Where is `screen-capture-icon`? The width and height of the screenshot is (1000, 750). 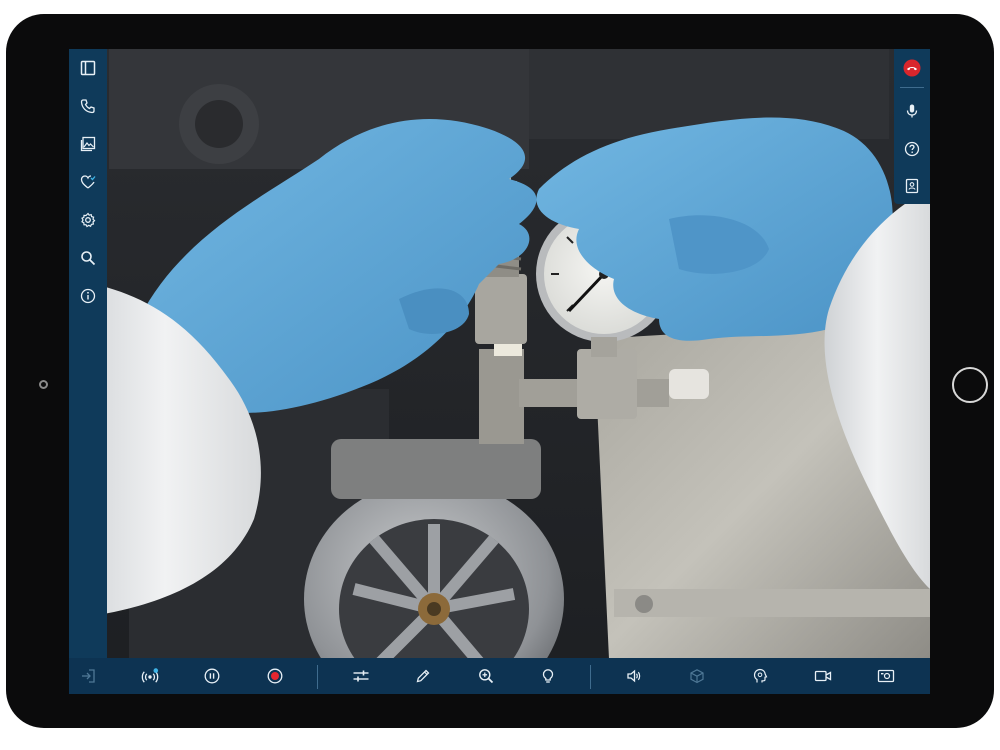
screen-capture-icon is located at coordinates (886, 676).